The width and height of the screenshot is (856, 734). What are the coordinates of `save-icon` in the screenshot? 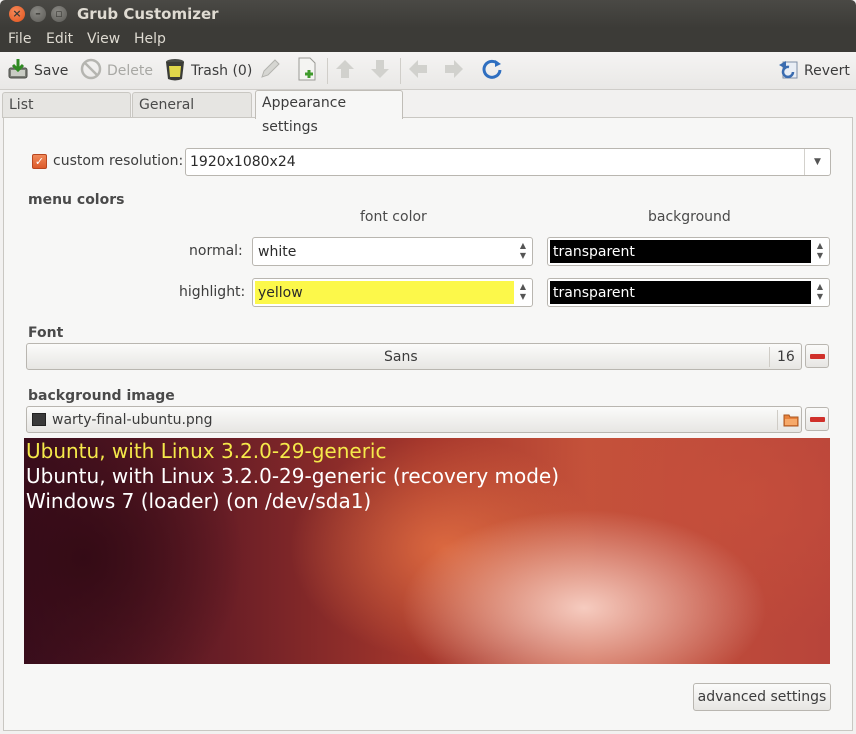 It's located at (18, 71).